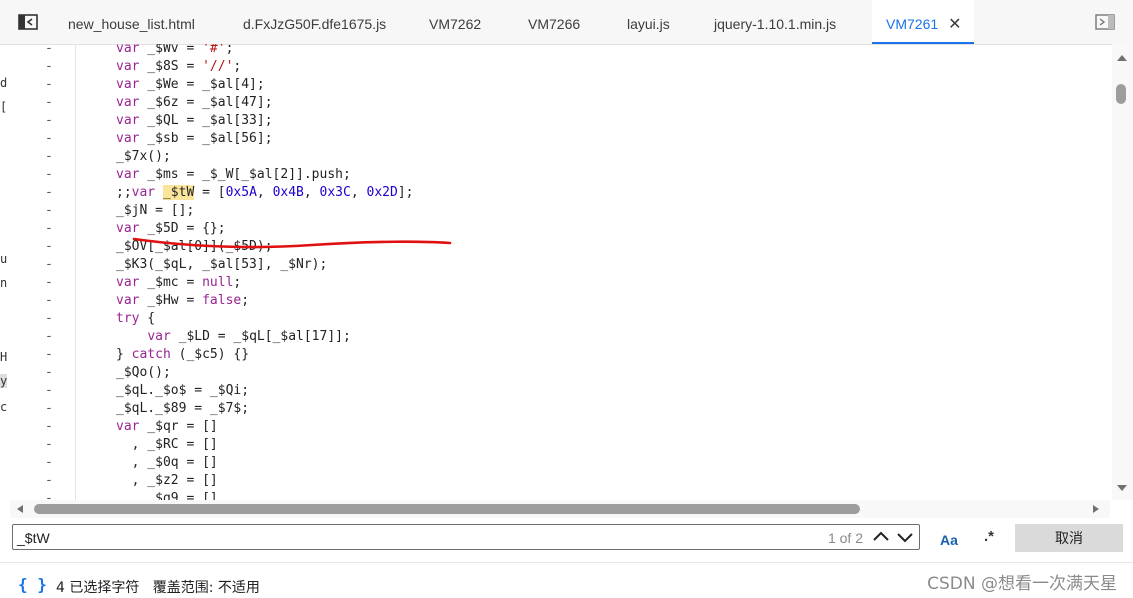 The width and height of the screenshot is (1133, 598). I want to click on code-line: - _$jN = [];, so click(560, 211).